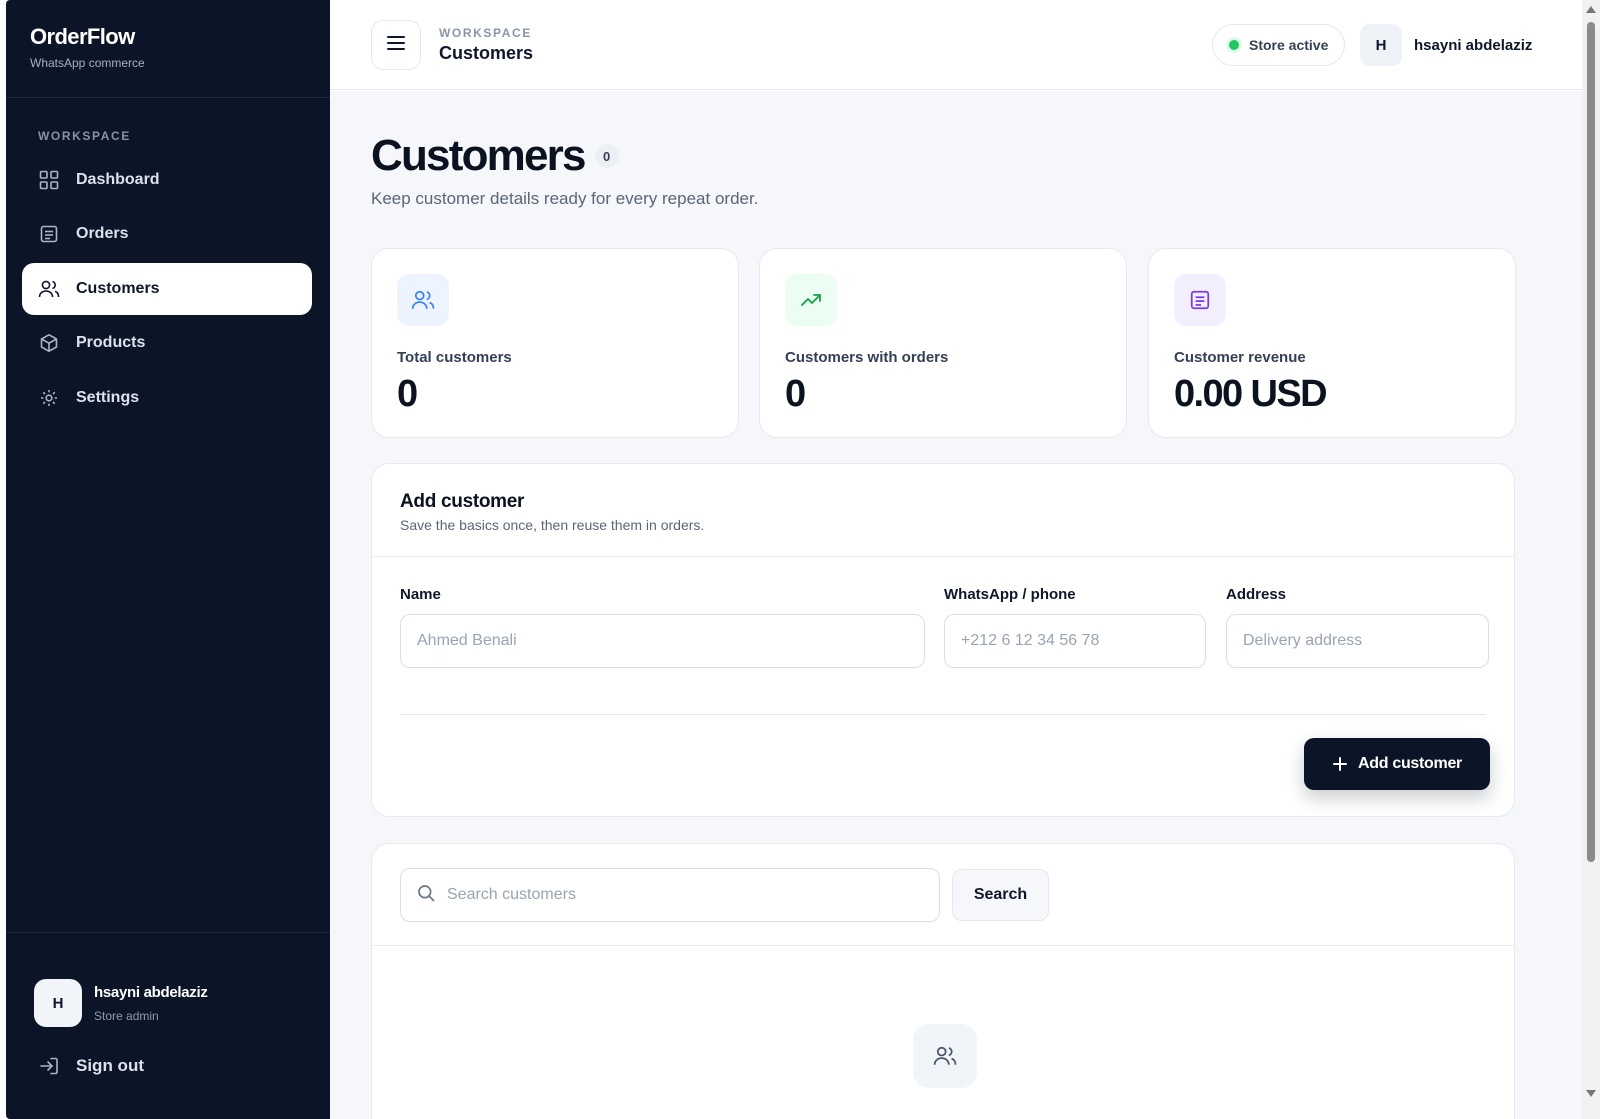 The image size is (1600, 1119). I want to click on stat-card-total-customers: Total customers 0, so click(555, 343).